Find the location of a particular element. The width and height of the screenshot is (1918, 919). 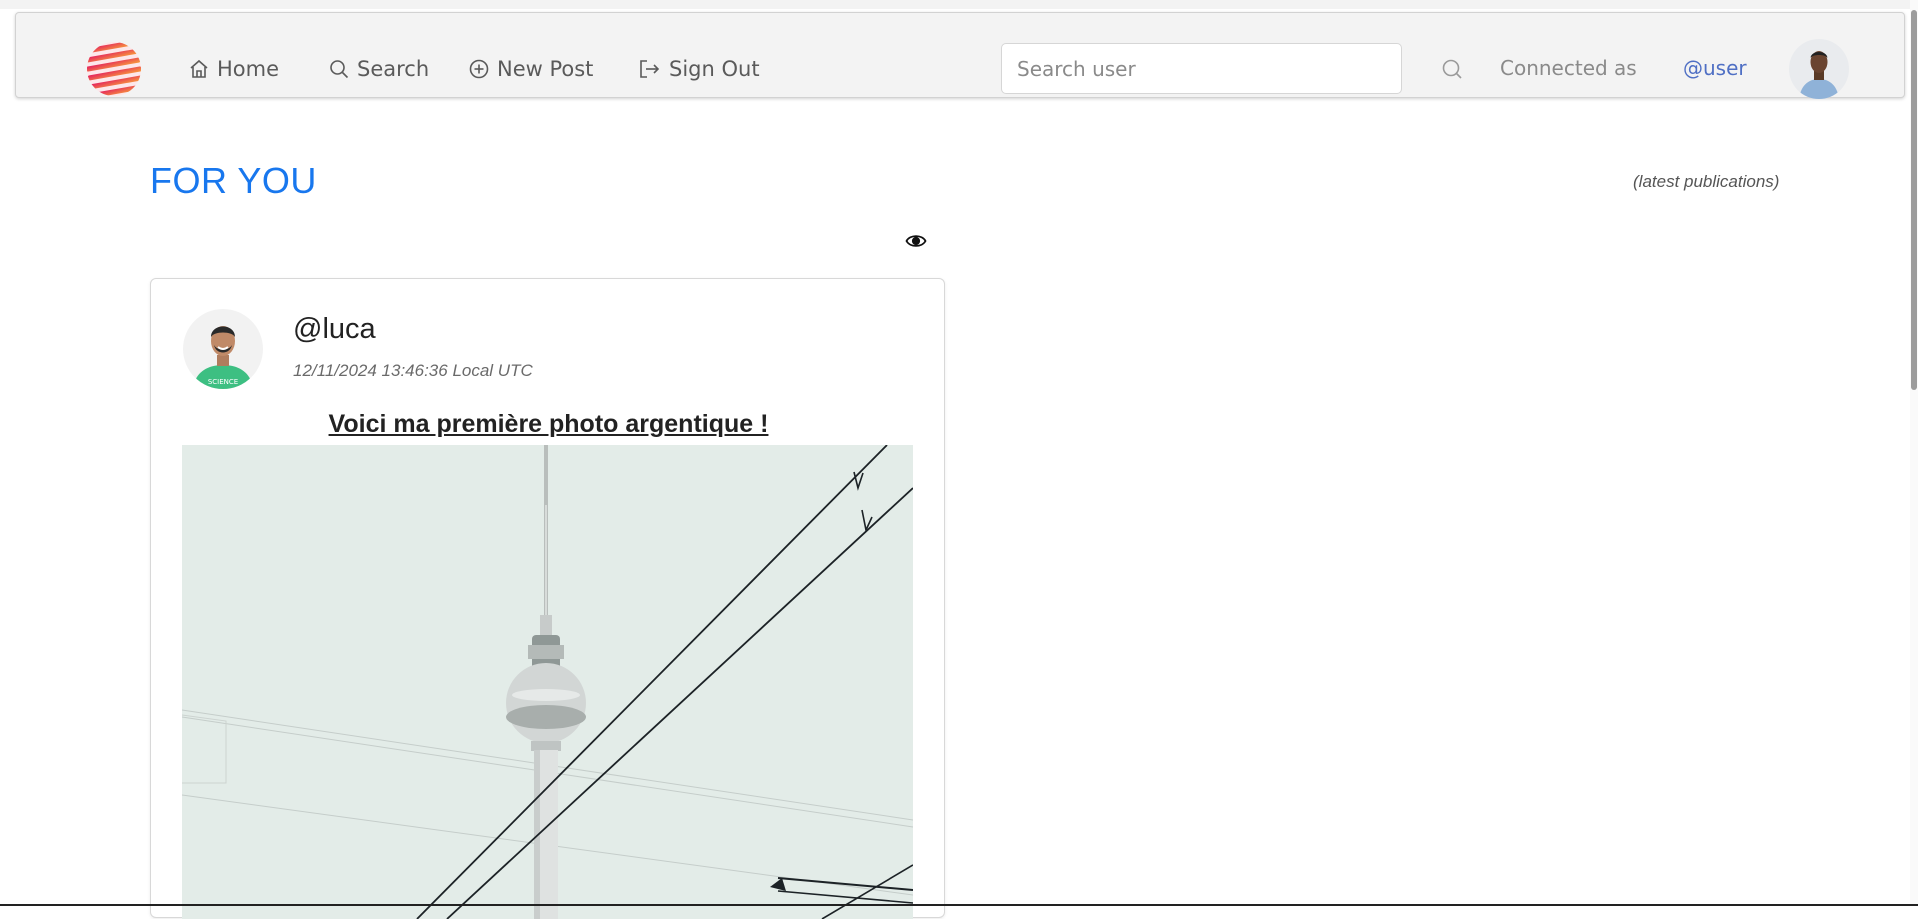

top-edge is located at coordinates (959, 4).